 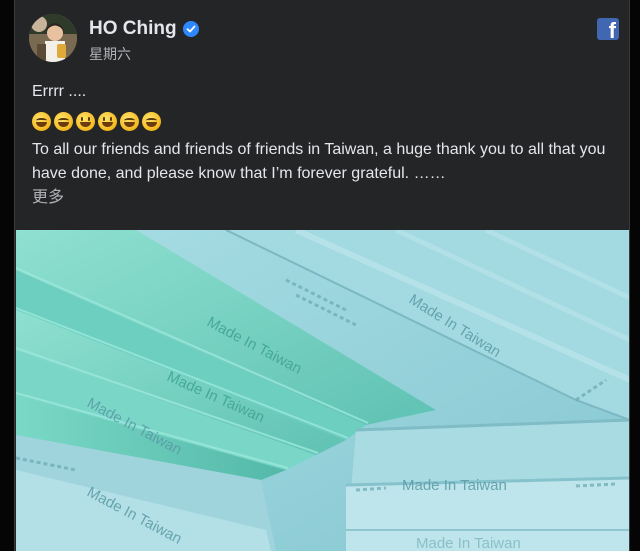 What do you see at coordinates (608, 29) in the screenshot?
I see `facebook-logo-icon: f` at bounding box center [608, 29].